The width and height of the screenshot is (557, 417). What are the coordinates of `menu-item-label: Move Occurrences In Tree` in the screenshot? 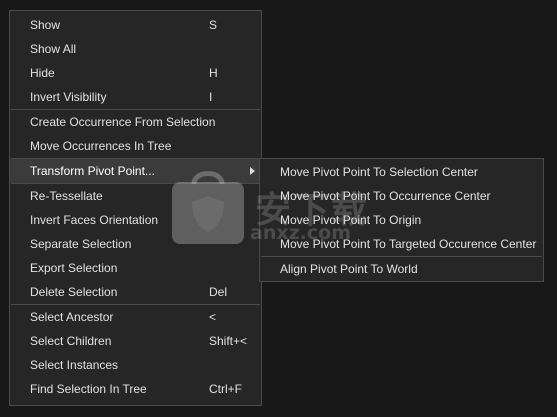 It's located at (101, 146).